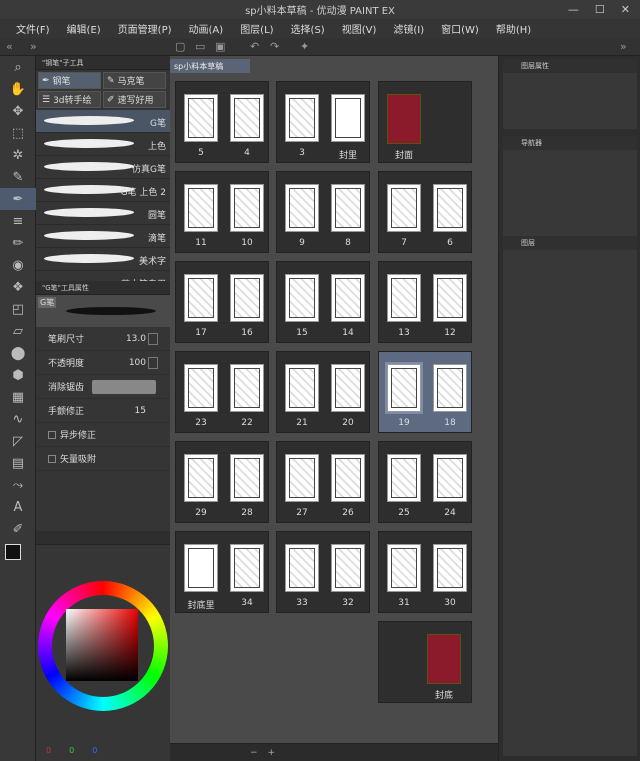 The height and width of the screenshot is (761, 640). What do you see at coordinates (359, 28) in the screenshot?
I see `menu-view: 视图(V)` at bounding box center [359, 28].